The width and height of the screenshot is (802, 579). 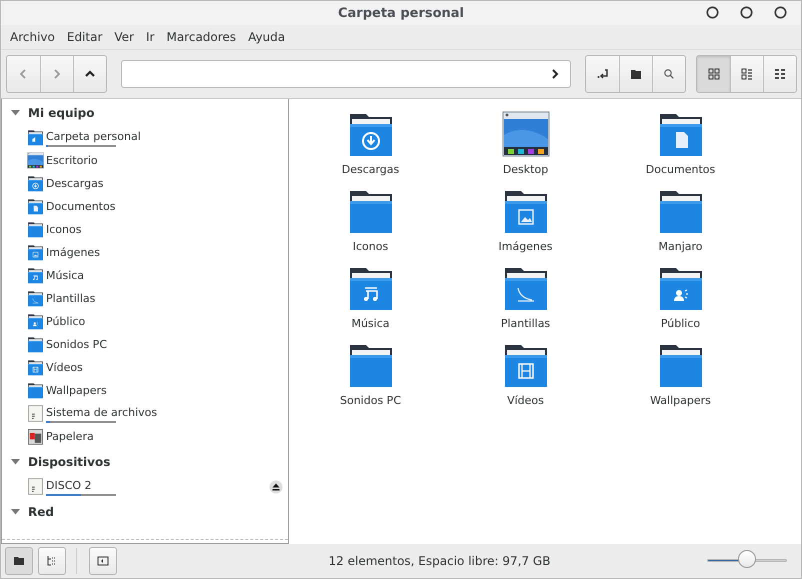 I want to click on file-label: Público, so click(x=680, y=323).